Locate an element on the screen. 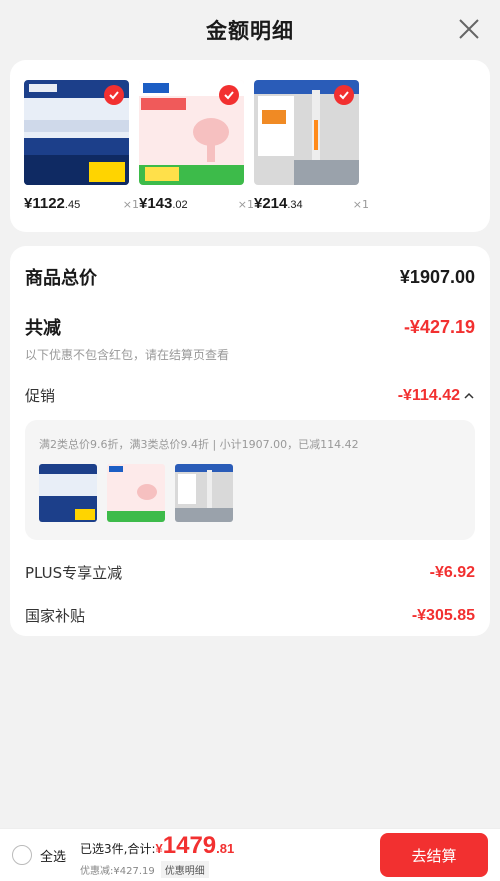  product-price: ¥214.34 is located at coordinates (278, 203).